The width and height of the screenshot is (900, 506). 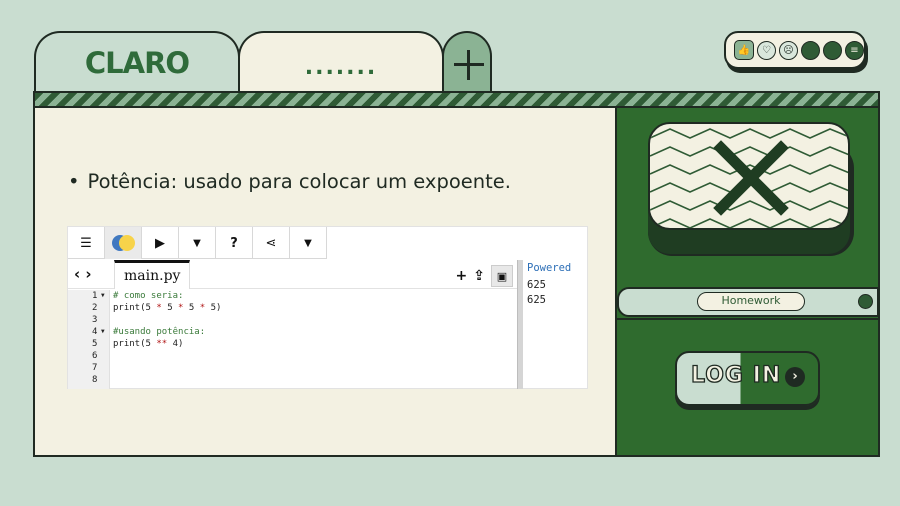 What do you see at coordinates (148, 296) in the screenshot?
I see `code-line: # como seria:` at bounding box center [148, 296].